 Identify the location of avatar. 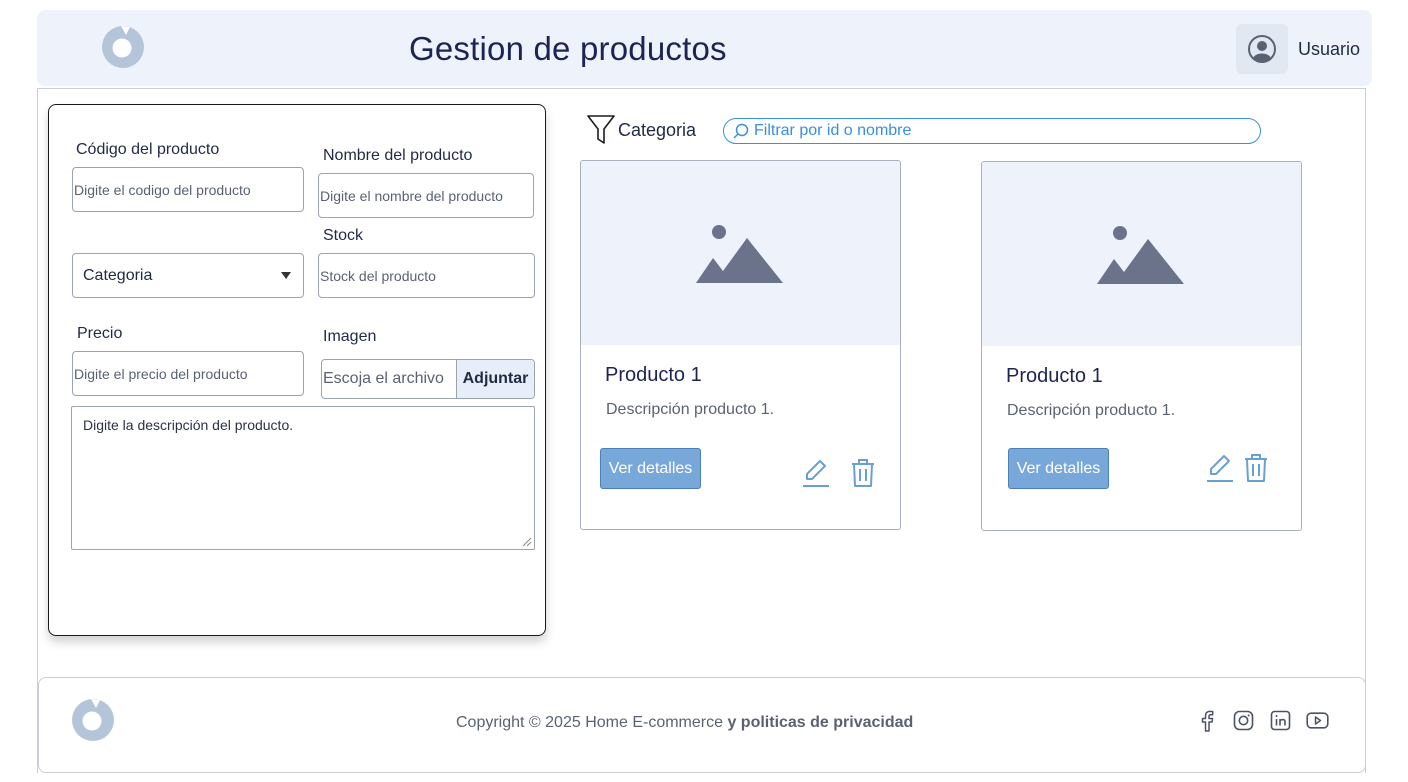
(1261, 49).